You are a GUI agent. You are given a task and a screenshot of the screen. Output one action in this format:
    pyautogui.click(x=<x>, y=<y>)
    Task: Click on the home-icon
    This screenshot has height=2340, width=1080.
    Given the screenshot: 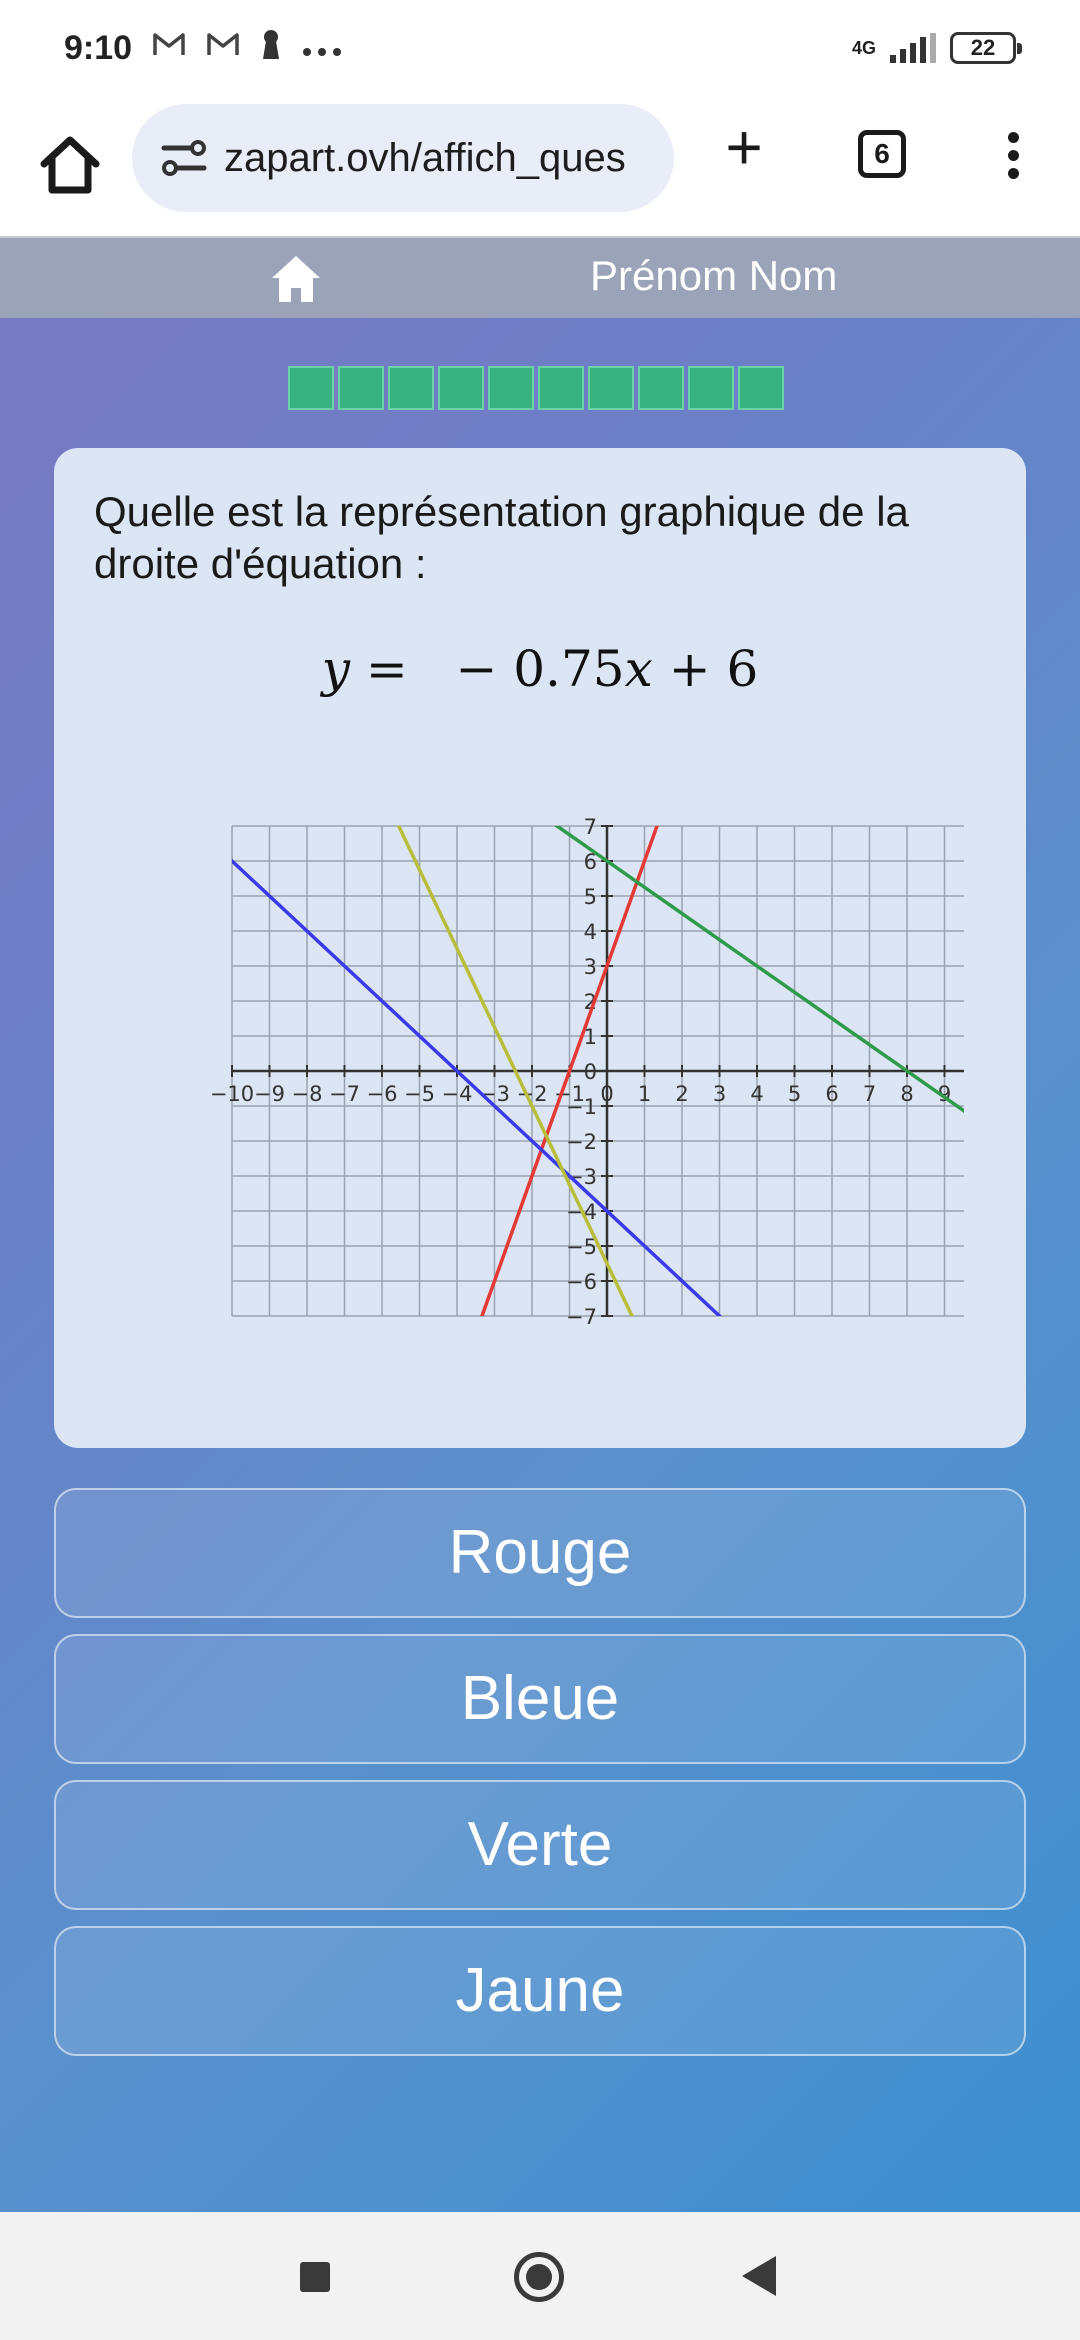 What is the action you would take?
    pyautogui.click(x=70, y=166)
    